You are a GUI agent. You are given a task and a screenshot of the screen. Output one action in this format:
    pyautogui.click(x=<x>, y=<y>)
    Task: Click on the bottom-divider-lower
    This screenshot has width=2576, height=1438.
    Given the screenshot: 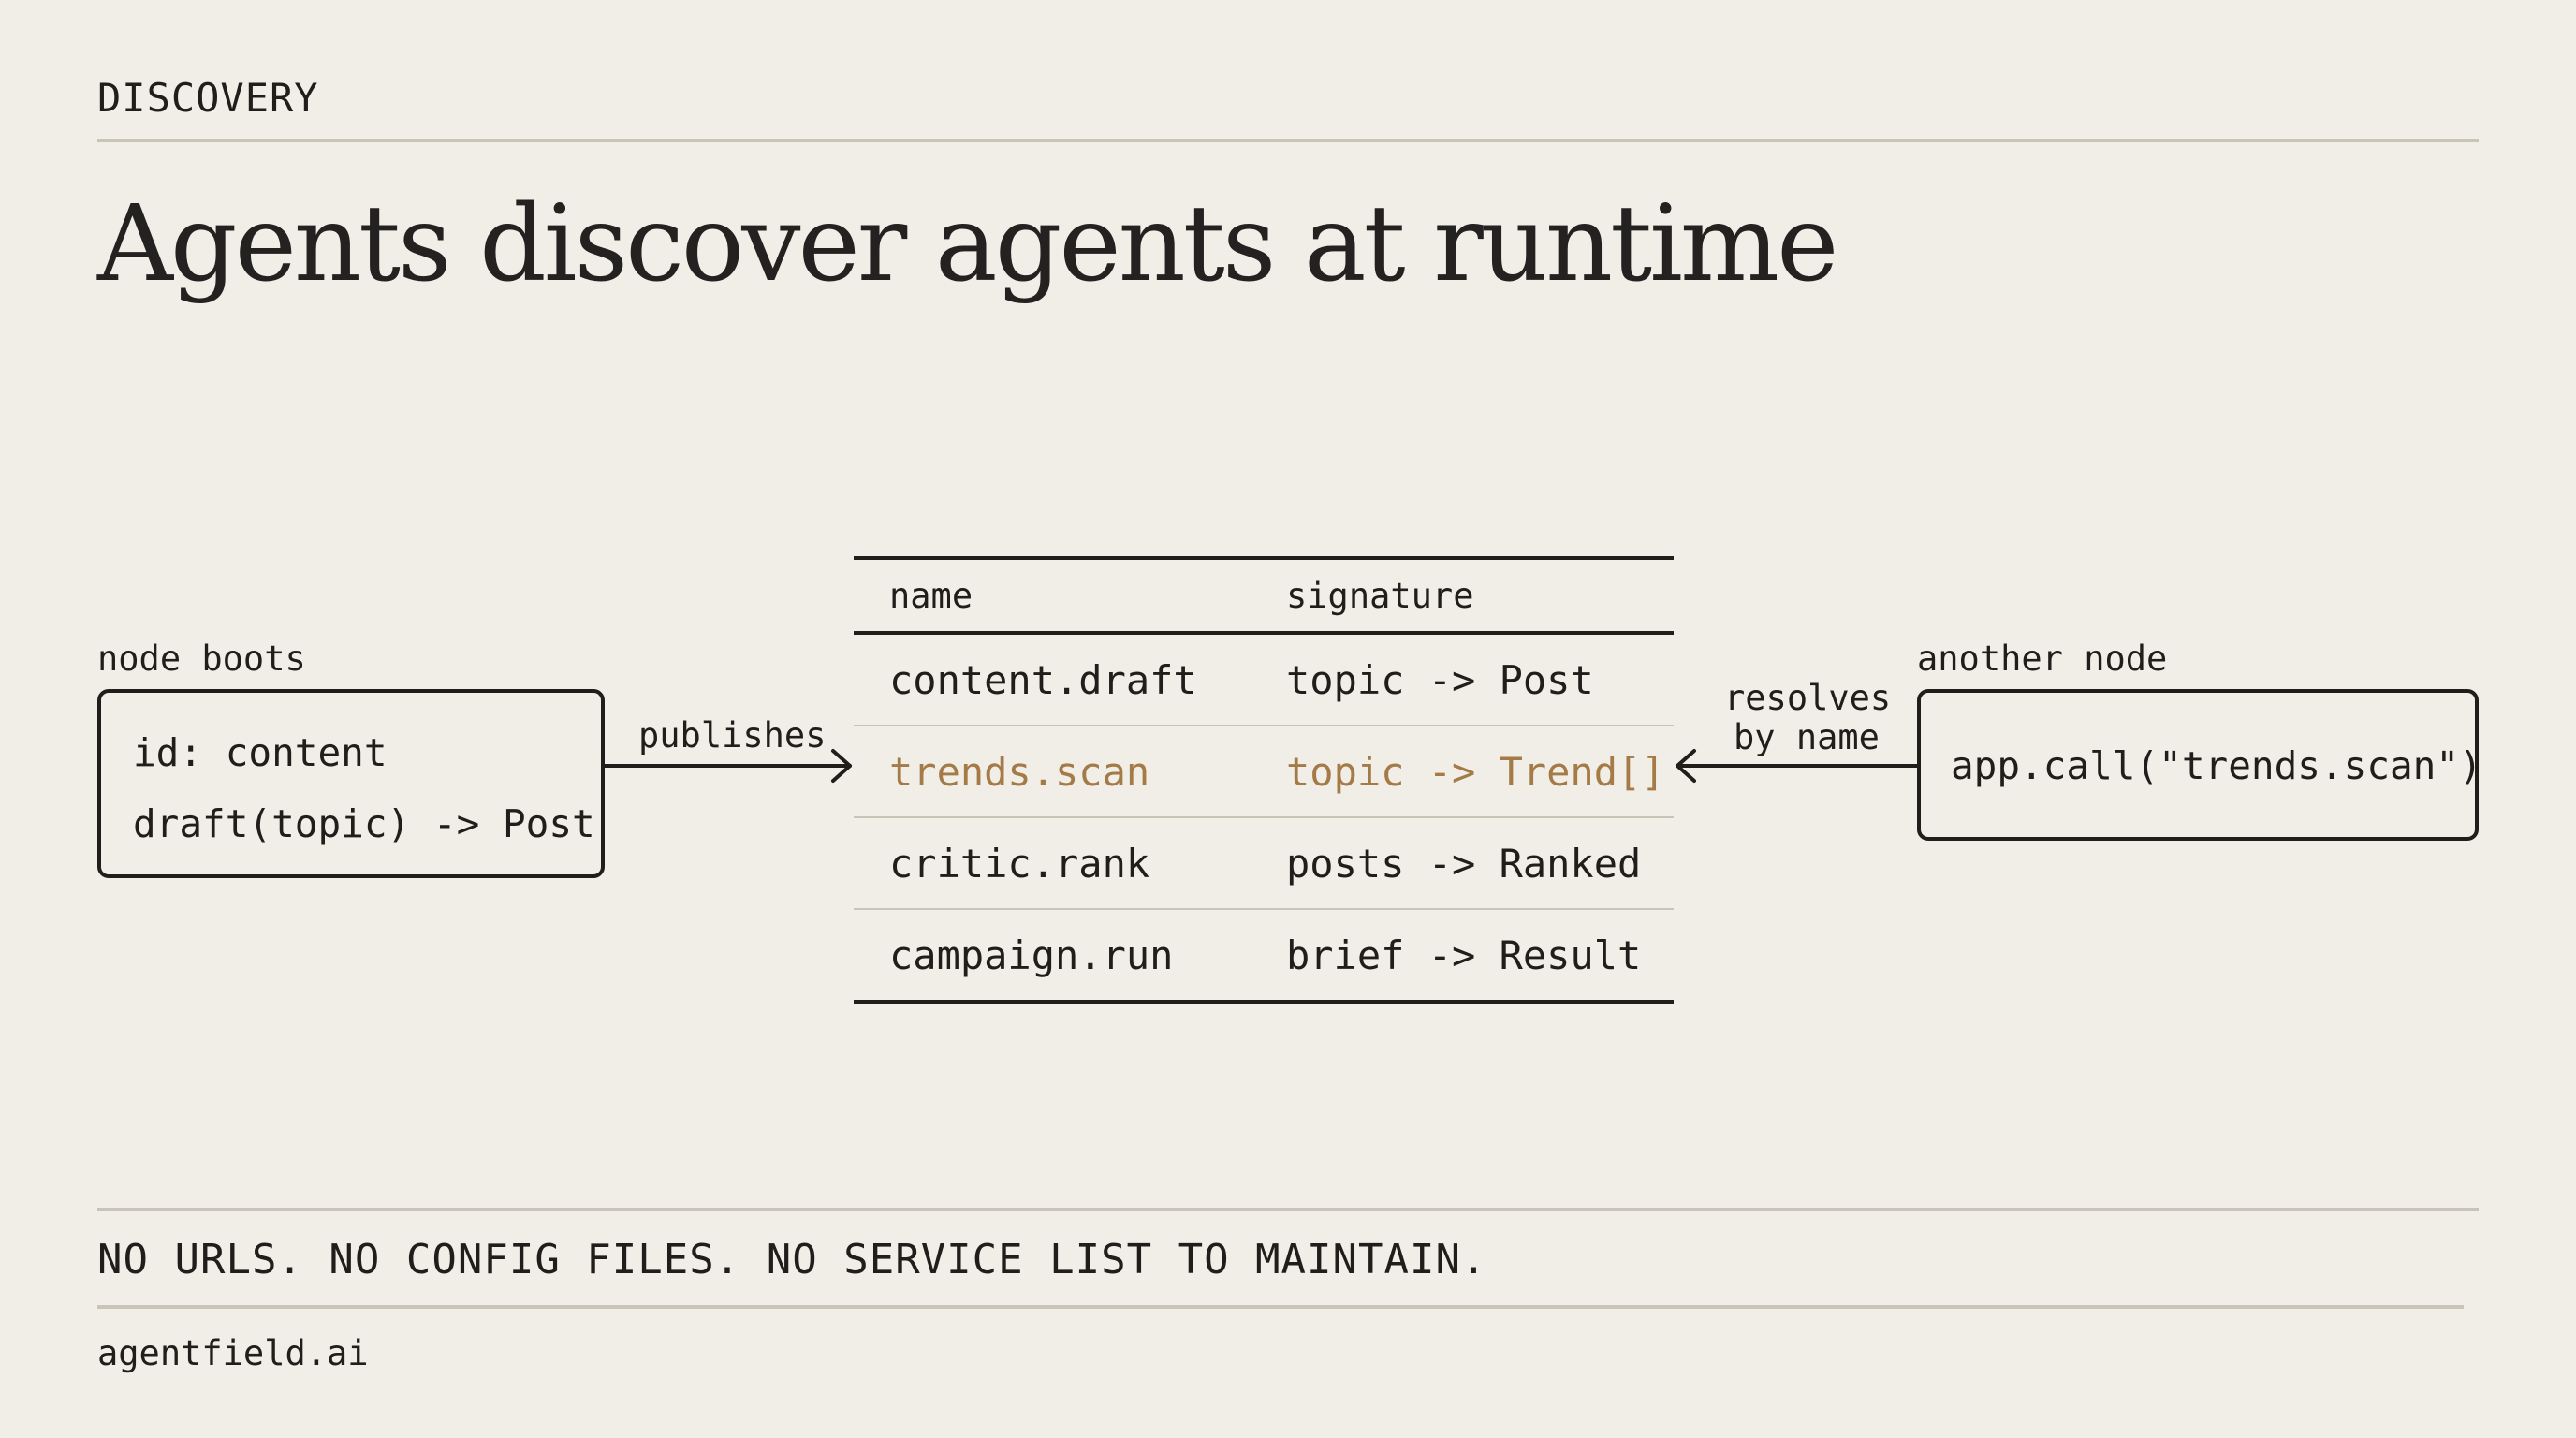 What is the action you would take?
    pyautogui.click(x=1280, y=1307)
    